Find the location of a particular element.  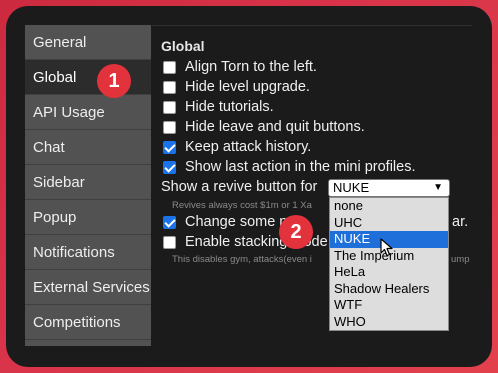

sidebar-item-general: General is located at coordinates (88, 42).